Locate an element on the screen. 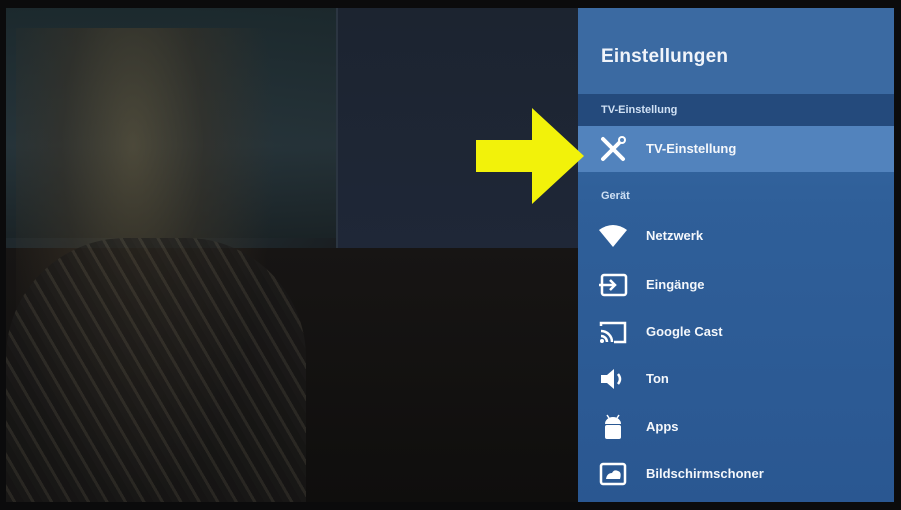 The image size is (901, 510). section-device-label: Gerät is located at coordinates (615, 196).